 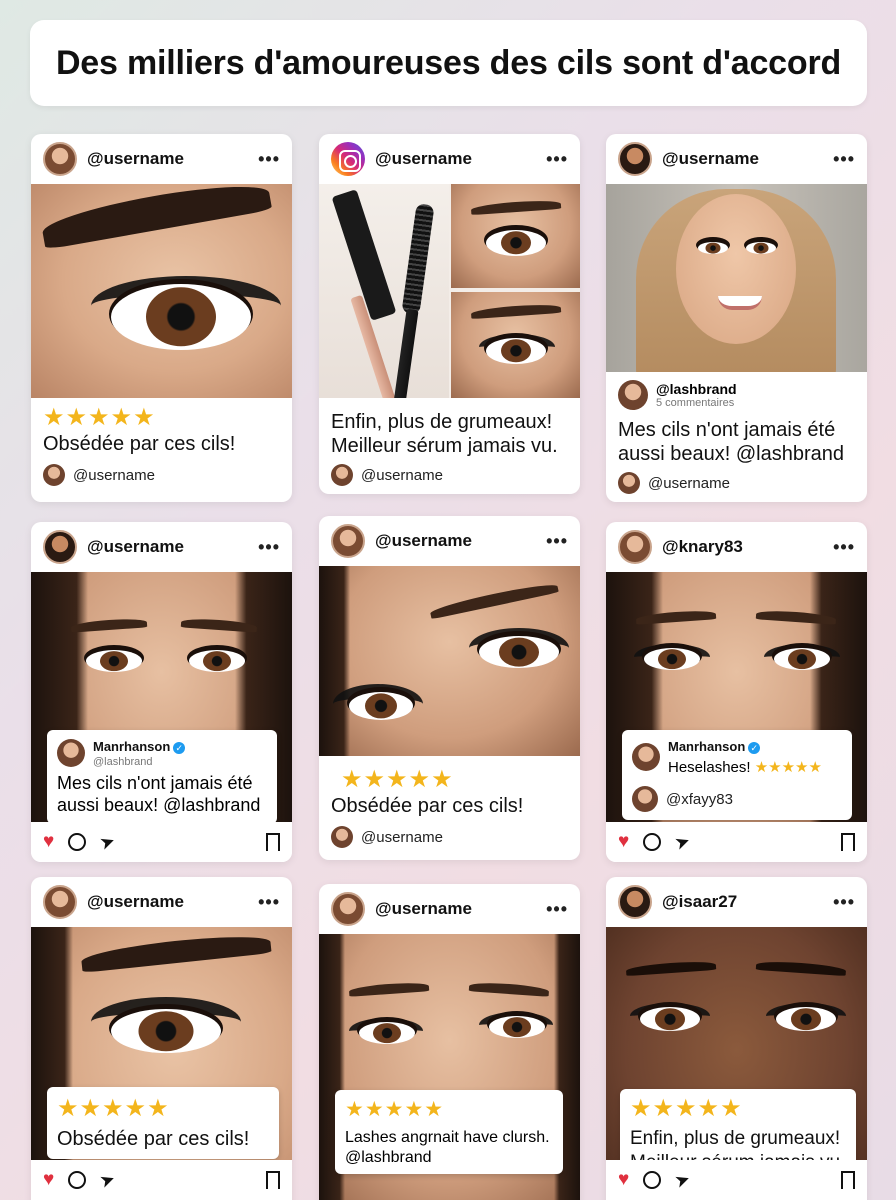 I want to click on eye-closeup-photo, so click(x=161, y=291).